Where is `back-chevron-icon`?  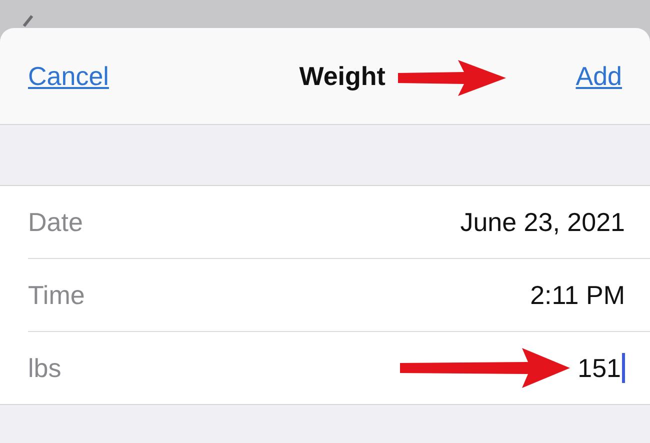
back-chevron-icon is located at coordinates (27, 21).